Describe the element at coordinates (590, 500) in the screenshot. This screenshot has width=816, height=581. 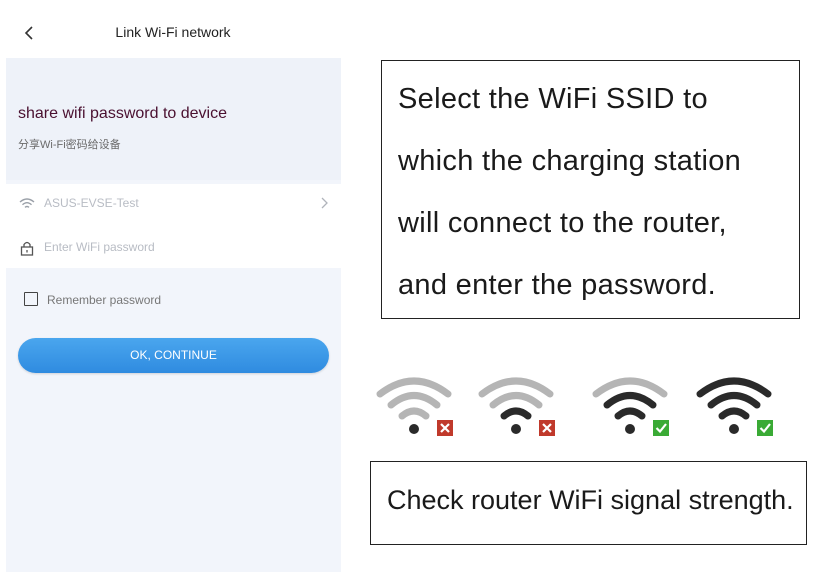
I see `signal-caption: Check router WiFi signal strength.` at that location.